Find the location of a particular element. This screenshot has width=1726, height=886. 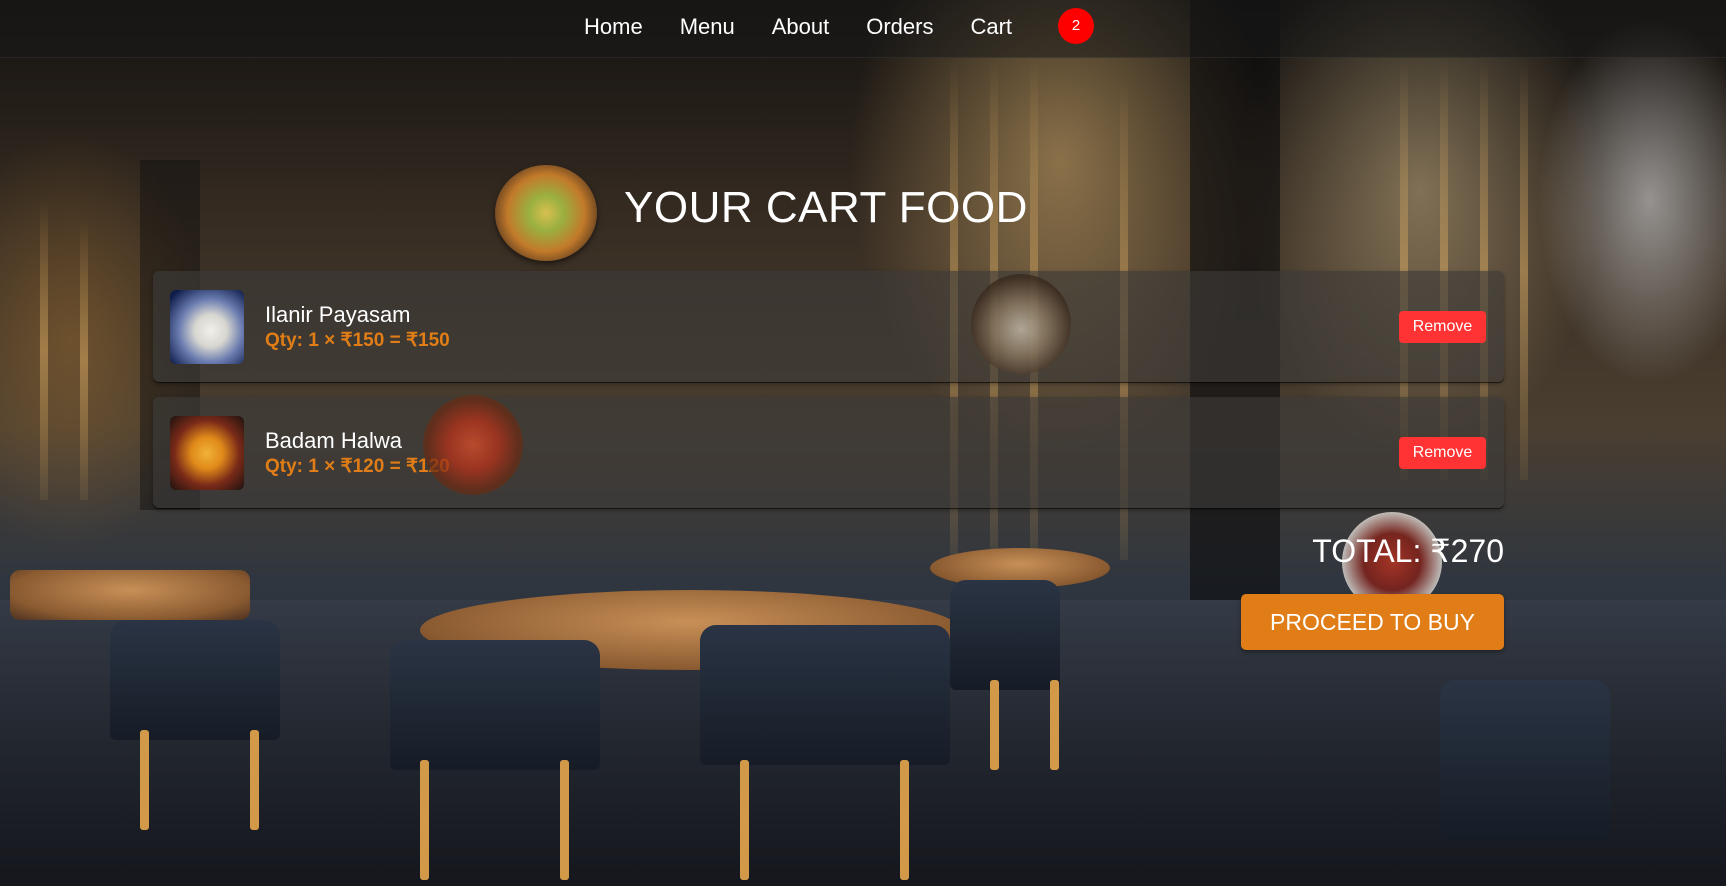

payasam-image is located at coordinates (207, 327).